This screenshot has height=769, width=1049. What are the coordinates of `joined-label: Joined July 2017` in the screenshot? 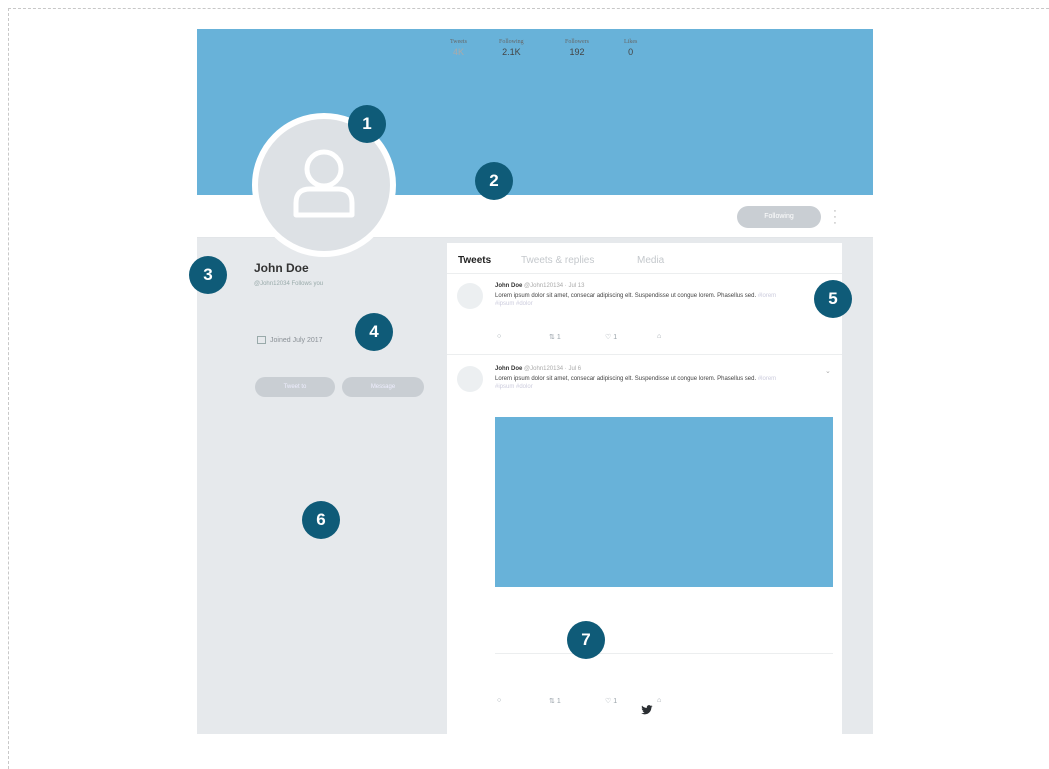 It's located at (296, 340).